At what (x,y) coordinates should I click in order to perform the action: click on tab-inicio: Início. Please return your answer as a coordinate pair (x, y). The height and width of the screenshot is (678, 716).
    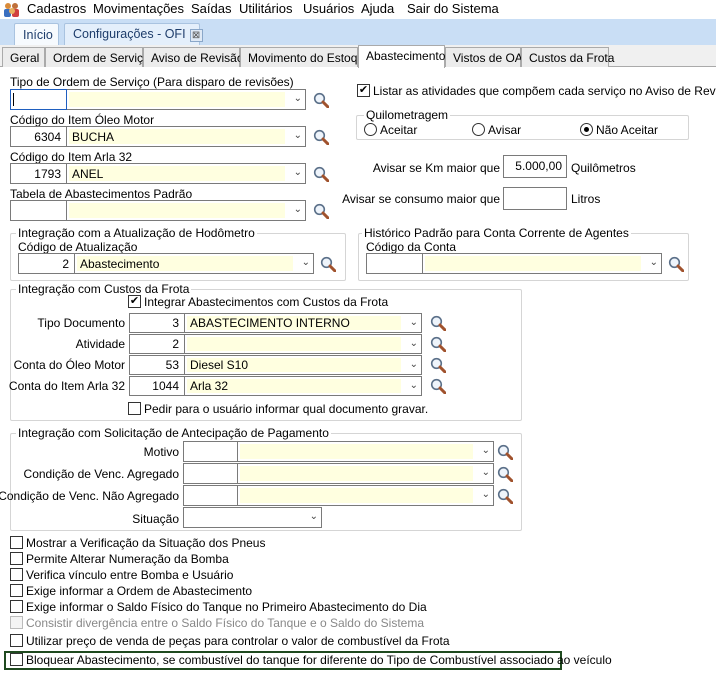
    Looking at the image, I should click on (36, 34).